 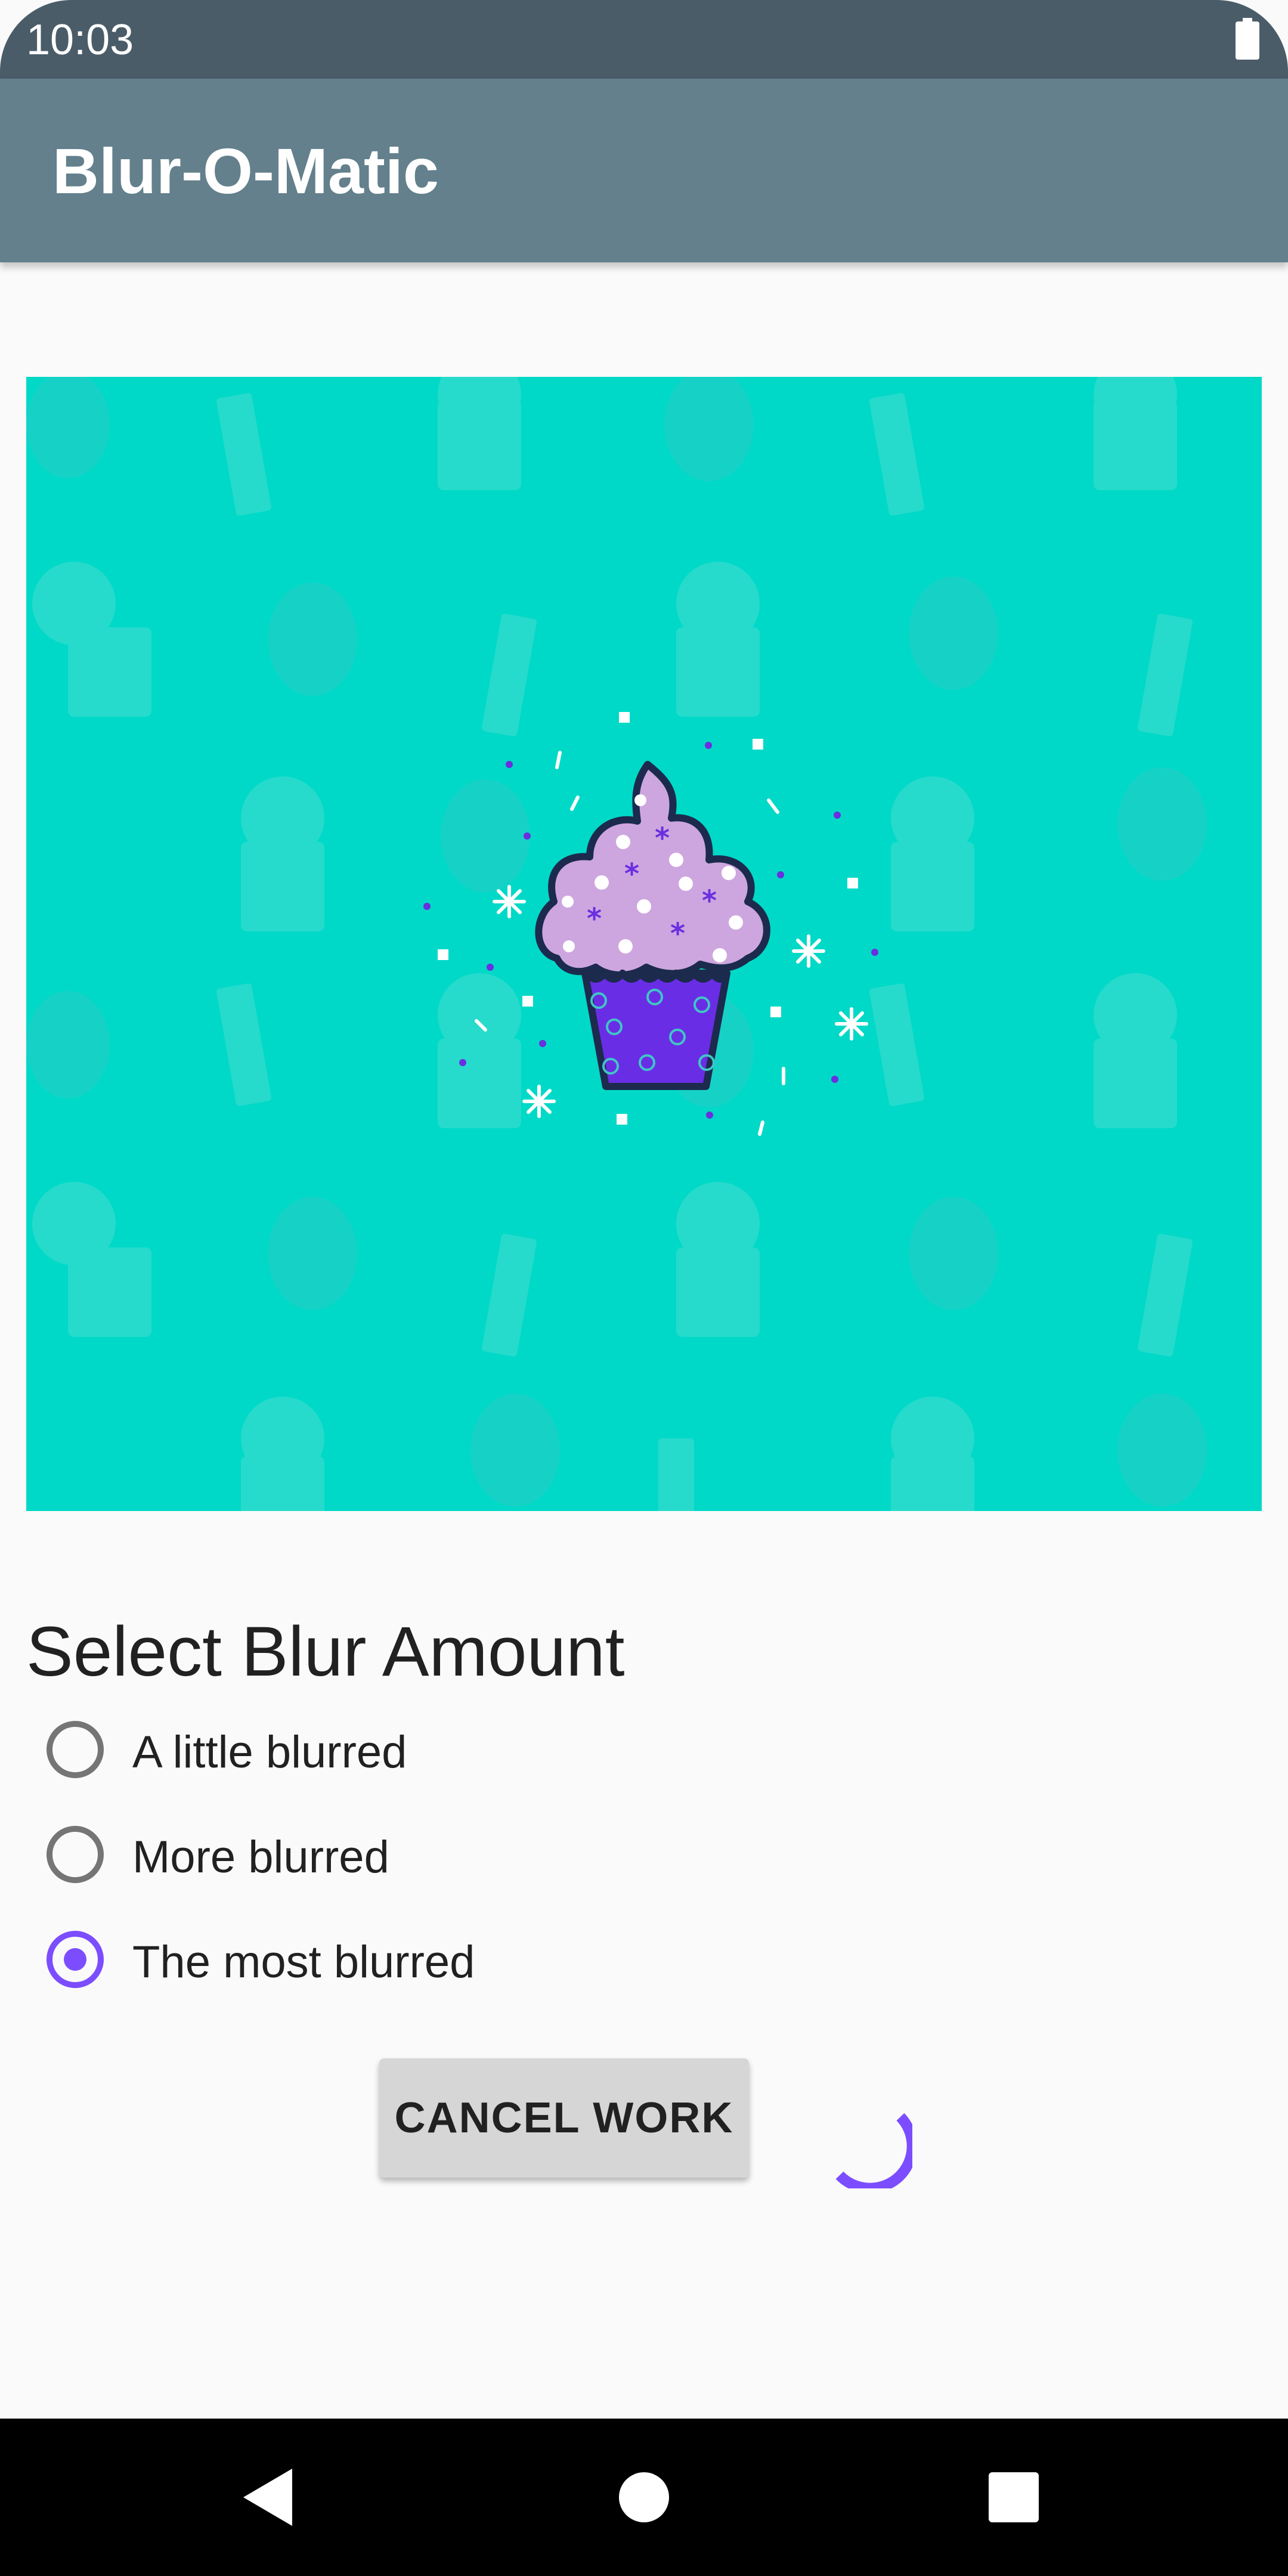 I want to click on status-time: 10:03, so click(x=80, y=40).